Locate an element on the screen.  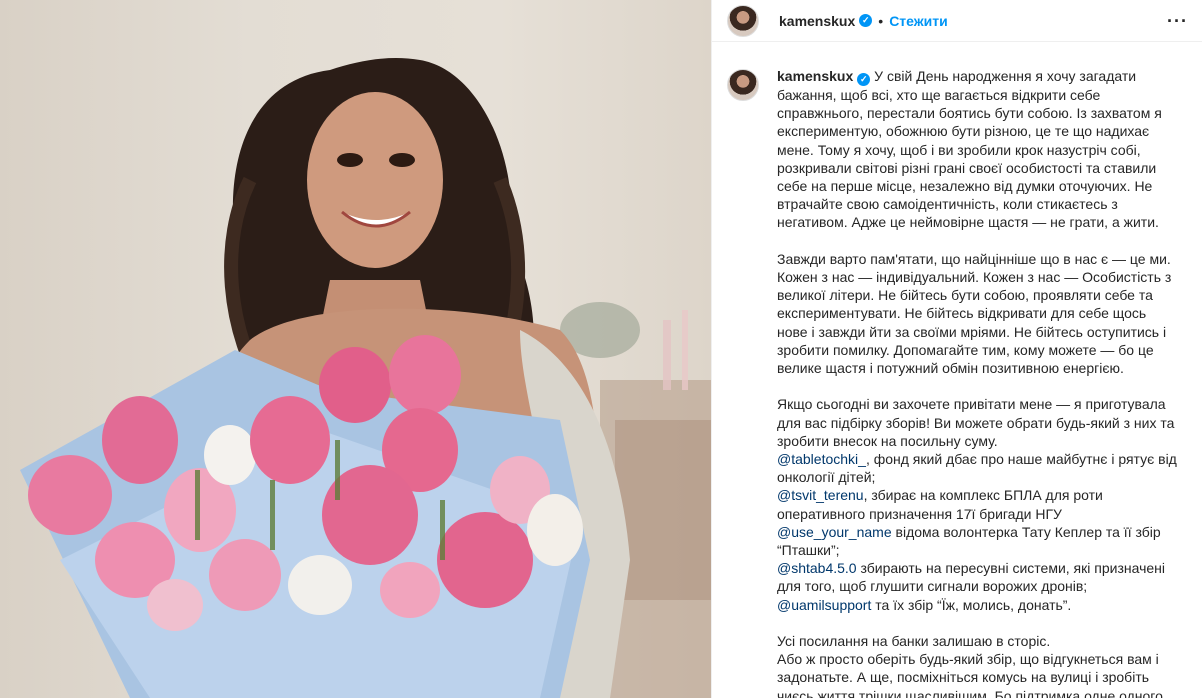
author-username: kamenskux is located at coordinates (817, 21).